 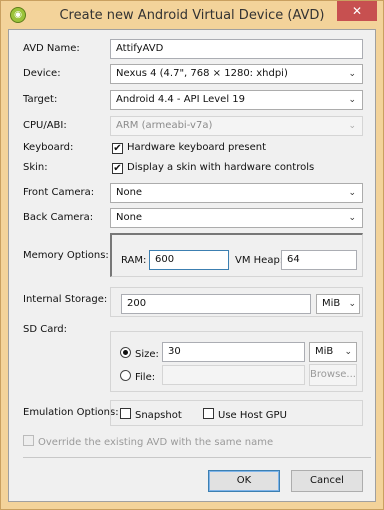 I want to click on target-select: Android 4.4 - API Level 19 ⌄, so click(x=236, y=100).